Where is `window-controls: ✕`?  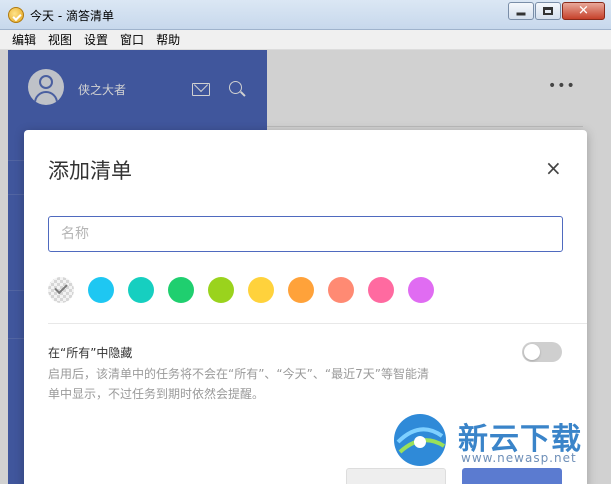
window-controls: ✕ is located at coordinates (556, 11).